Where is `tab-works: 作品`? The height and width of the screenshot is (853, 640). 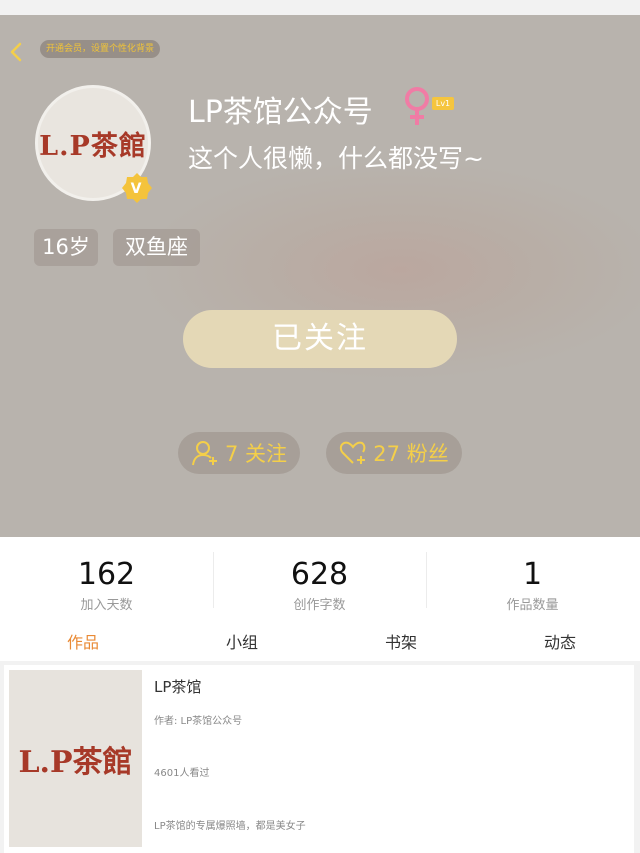 tab-works: 作品 is located at coordinates (83, 643).